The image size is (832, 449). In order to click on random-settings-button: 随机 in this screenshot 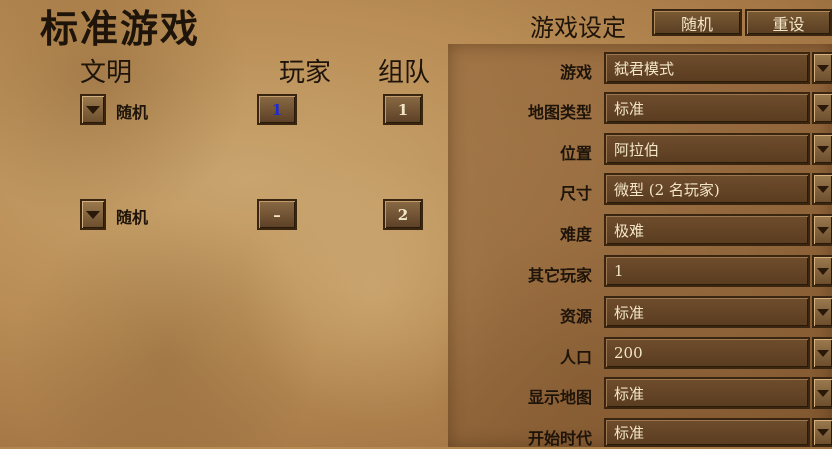, I will do `click(697, 22)`.